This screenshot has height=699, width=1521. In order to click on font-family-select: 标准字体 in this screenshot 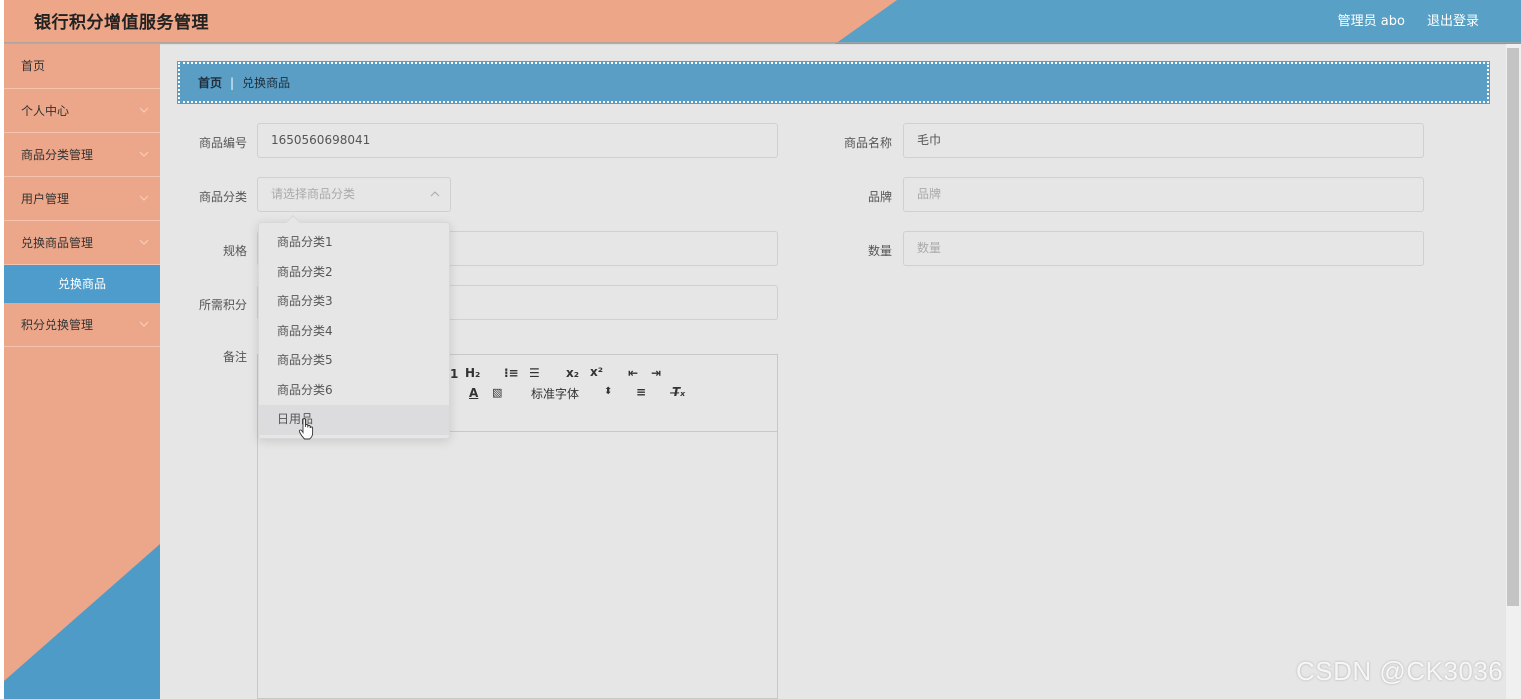, I will do `click(555, 393)`.